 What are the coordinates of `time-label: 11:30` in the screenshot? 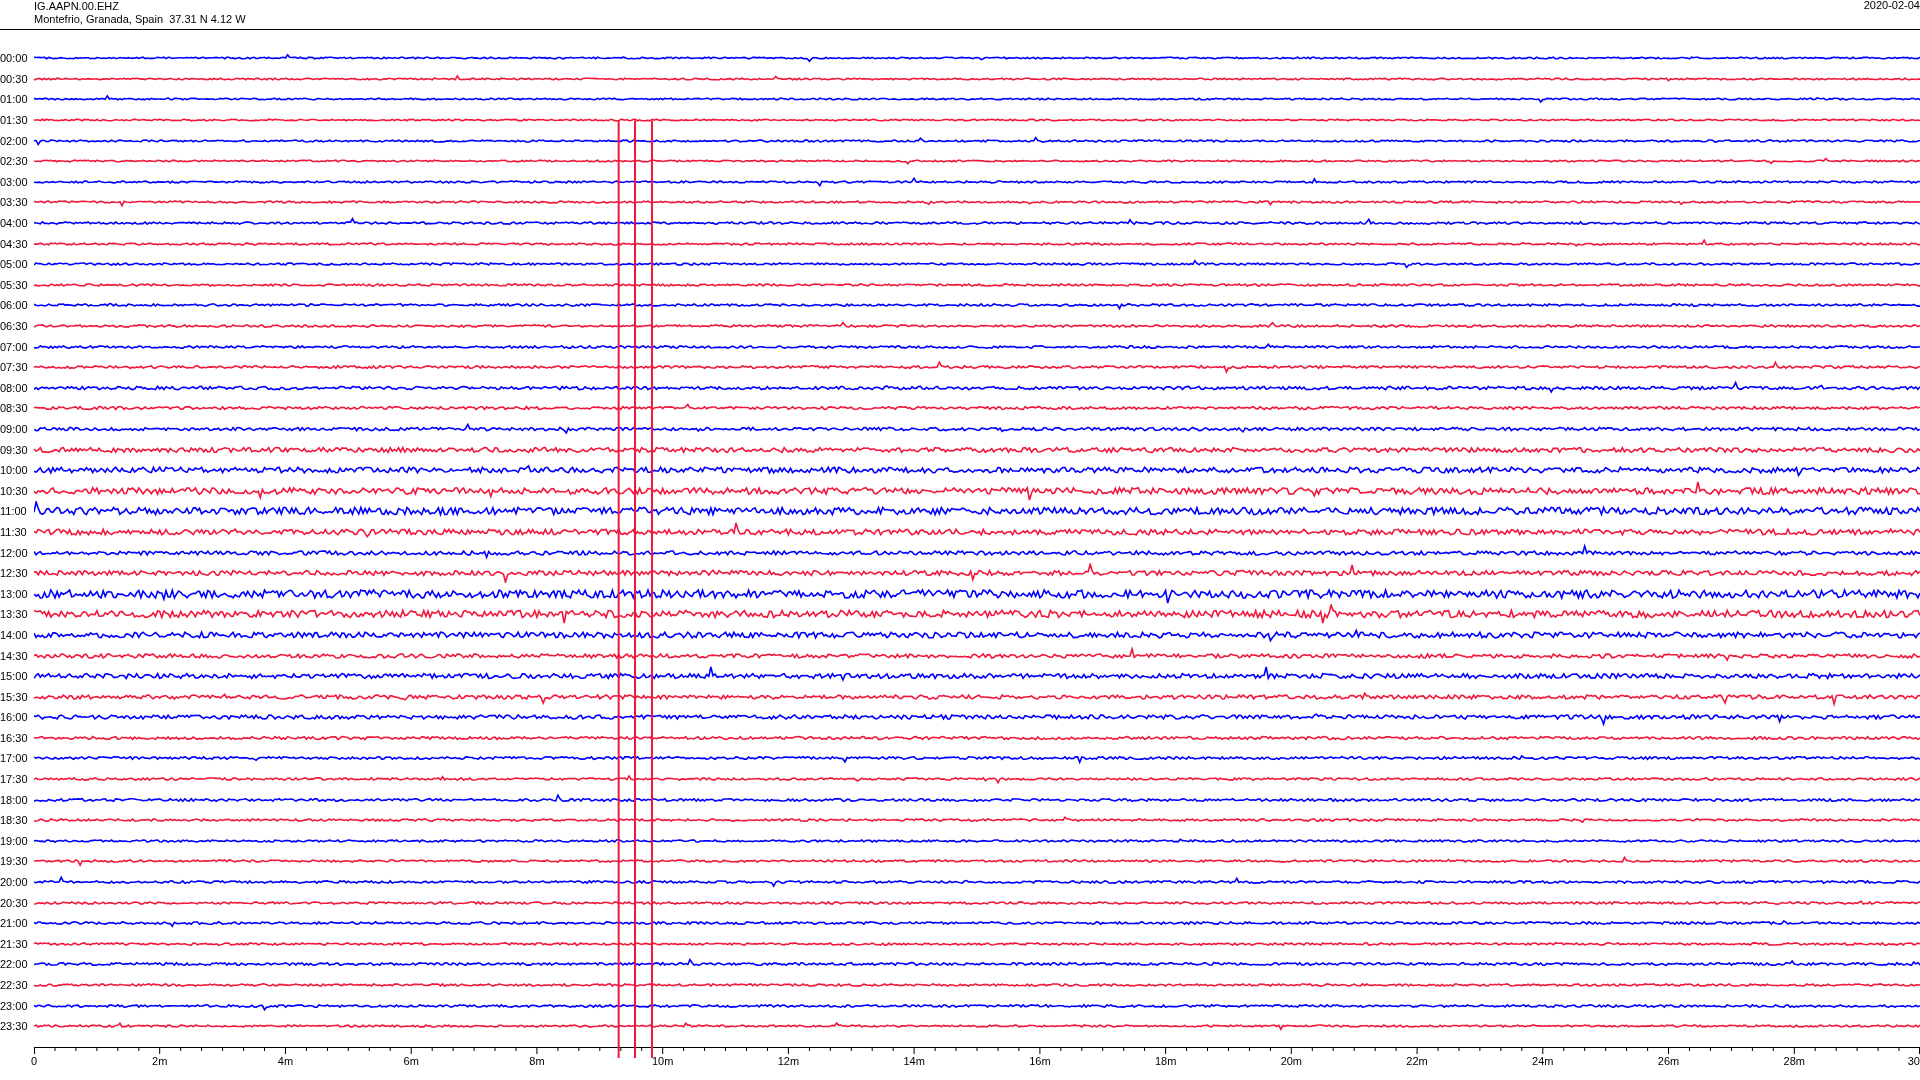 It's located at (14, 531).